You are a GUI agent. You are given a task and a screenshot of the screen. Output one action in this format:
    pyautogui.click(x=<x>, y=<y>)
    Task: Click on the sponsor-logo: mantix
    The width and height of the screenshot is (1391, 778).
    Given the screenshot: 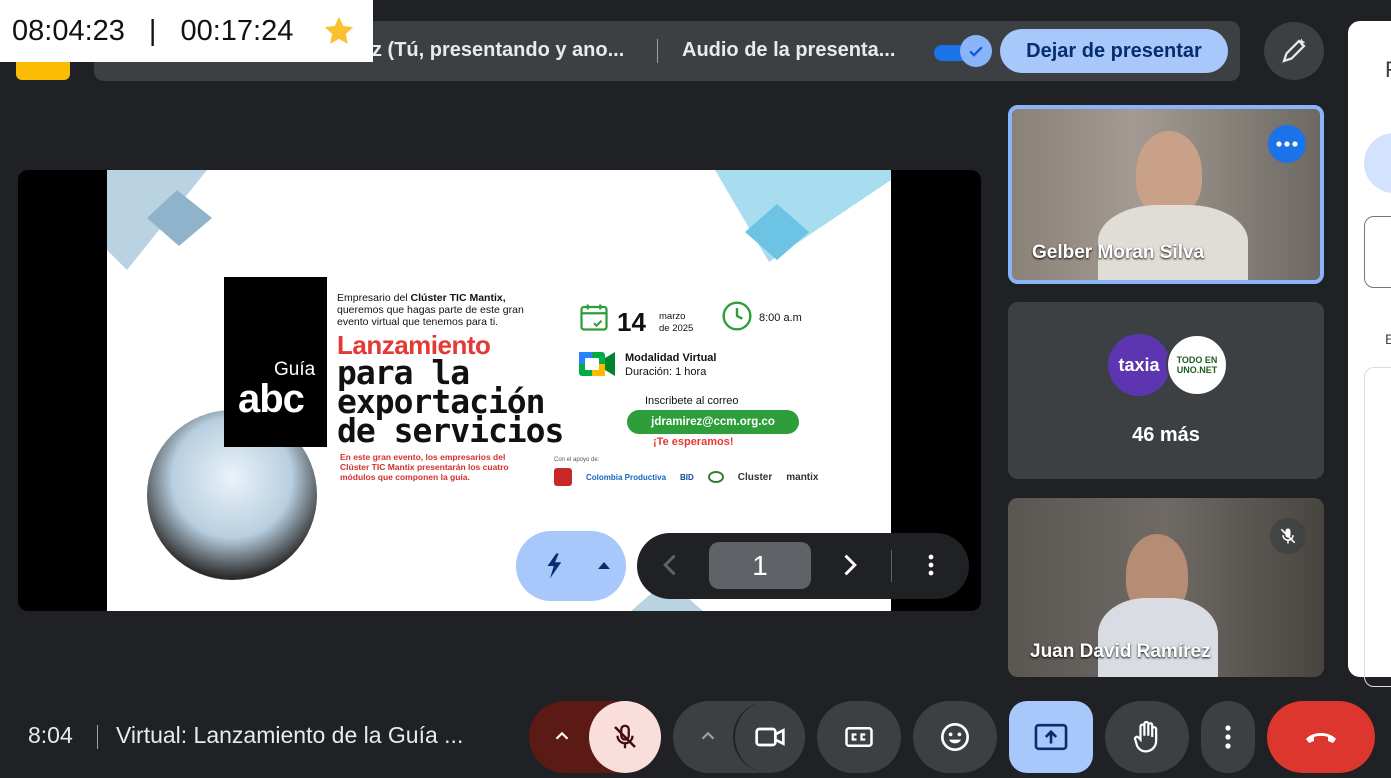 What is the action you would take?
    pyautogui.click(x=802, y=477)
    